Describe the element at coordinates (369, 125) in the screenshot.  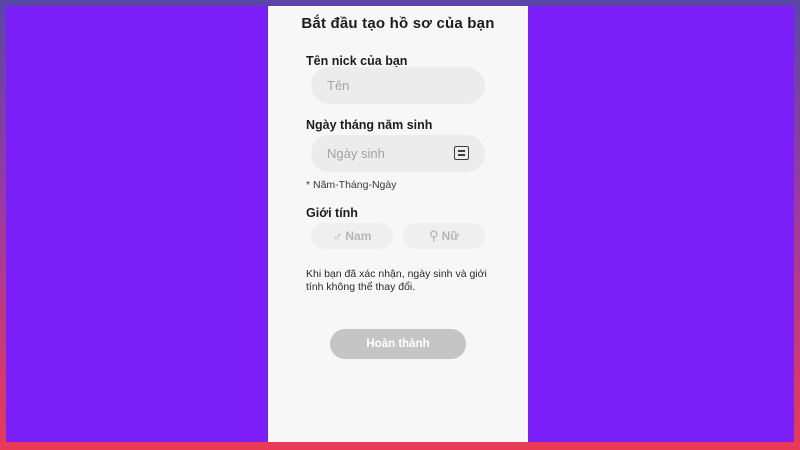
I see `birthdate-label: Ngày tháng năm sinh` at that location.